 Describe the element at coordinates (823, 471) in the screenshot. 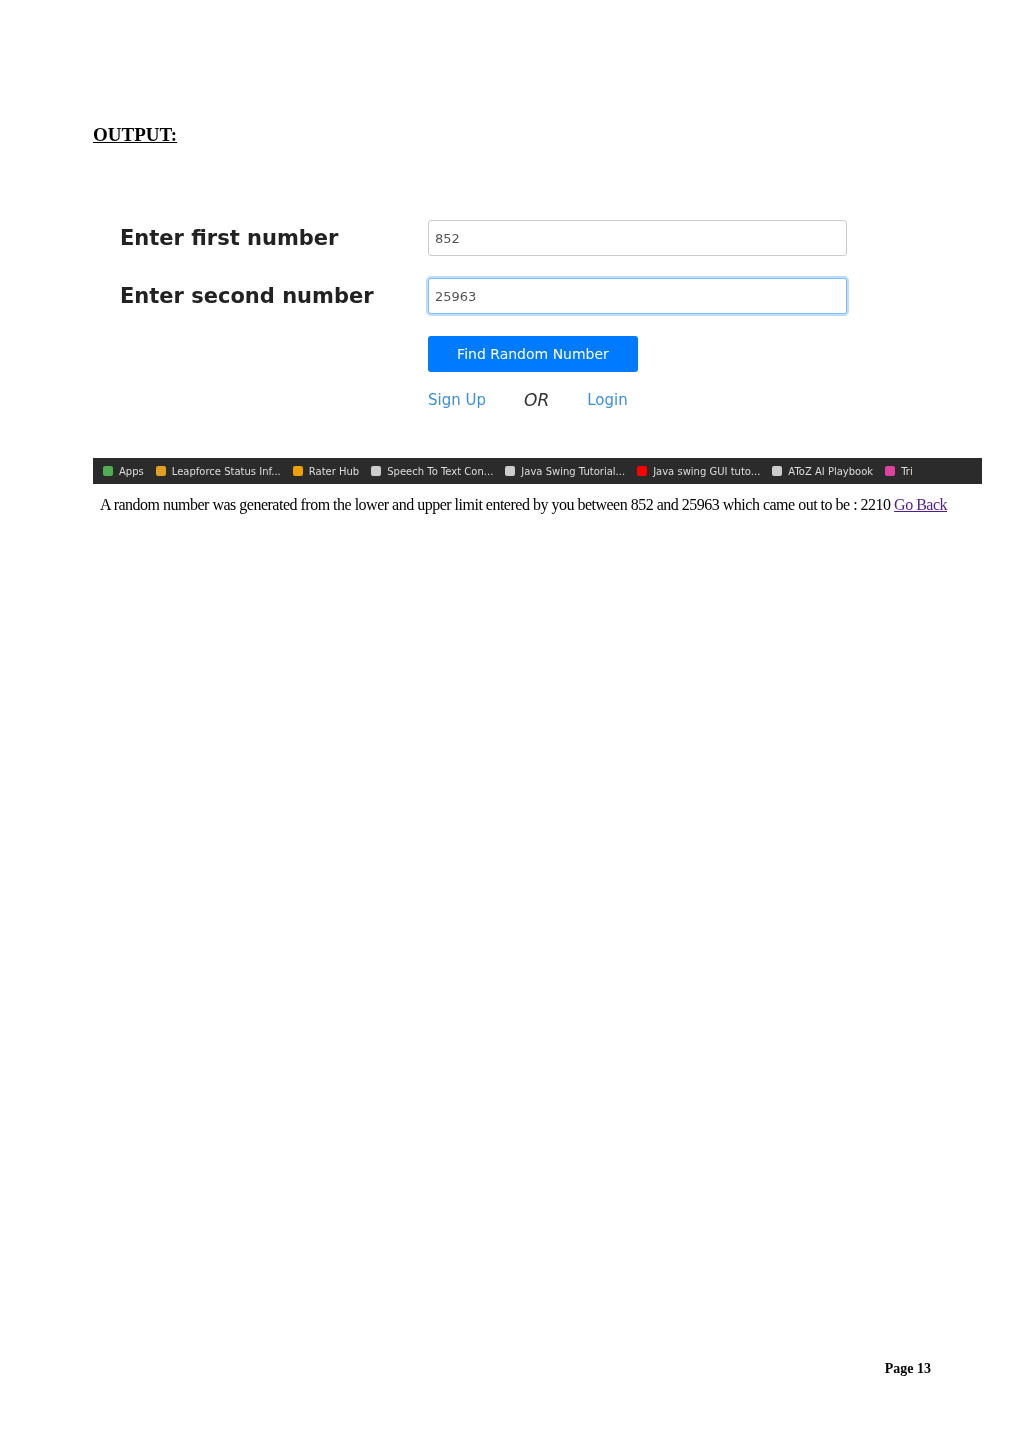

I see `bookmark: AToZ AI Playbook` at that location.